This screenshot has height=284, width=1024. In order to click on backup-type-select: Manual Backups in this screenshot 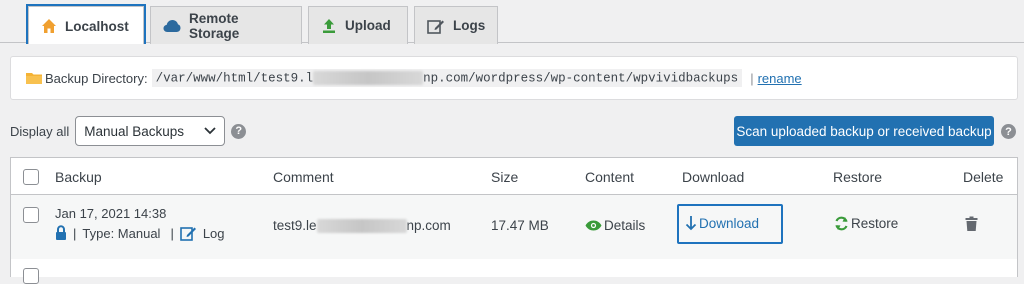, I will do `click(150, 131)`.